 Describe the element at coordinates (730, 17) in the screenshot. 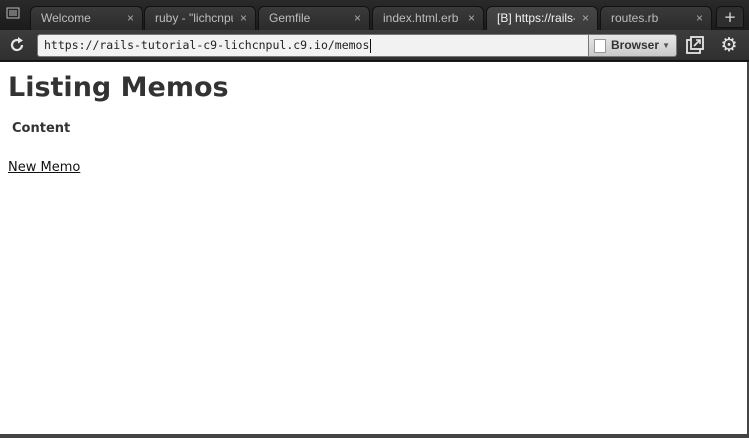

I see `new-tab-button: +` at that location.